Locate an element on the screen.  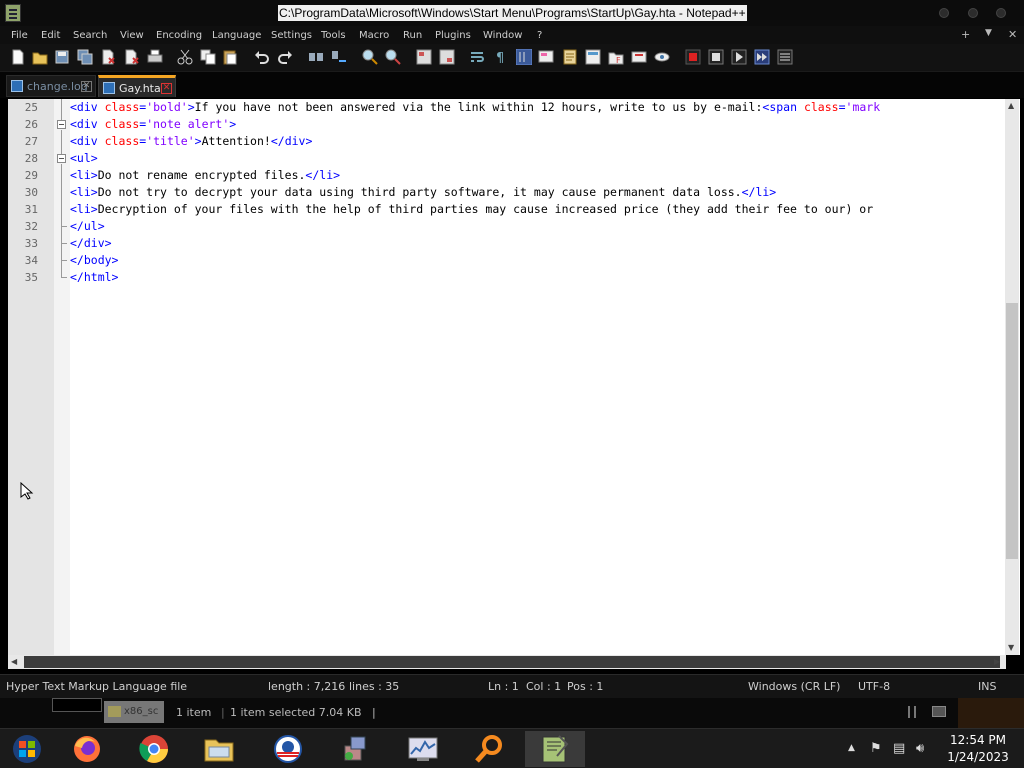
taskbar-installer is located at coordinates (355, 749).